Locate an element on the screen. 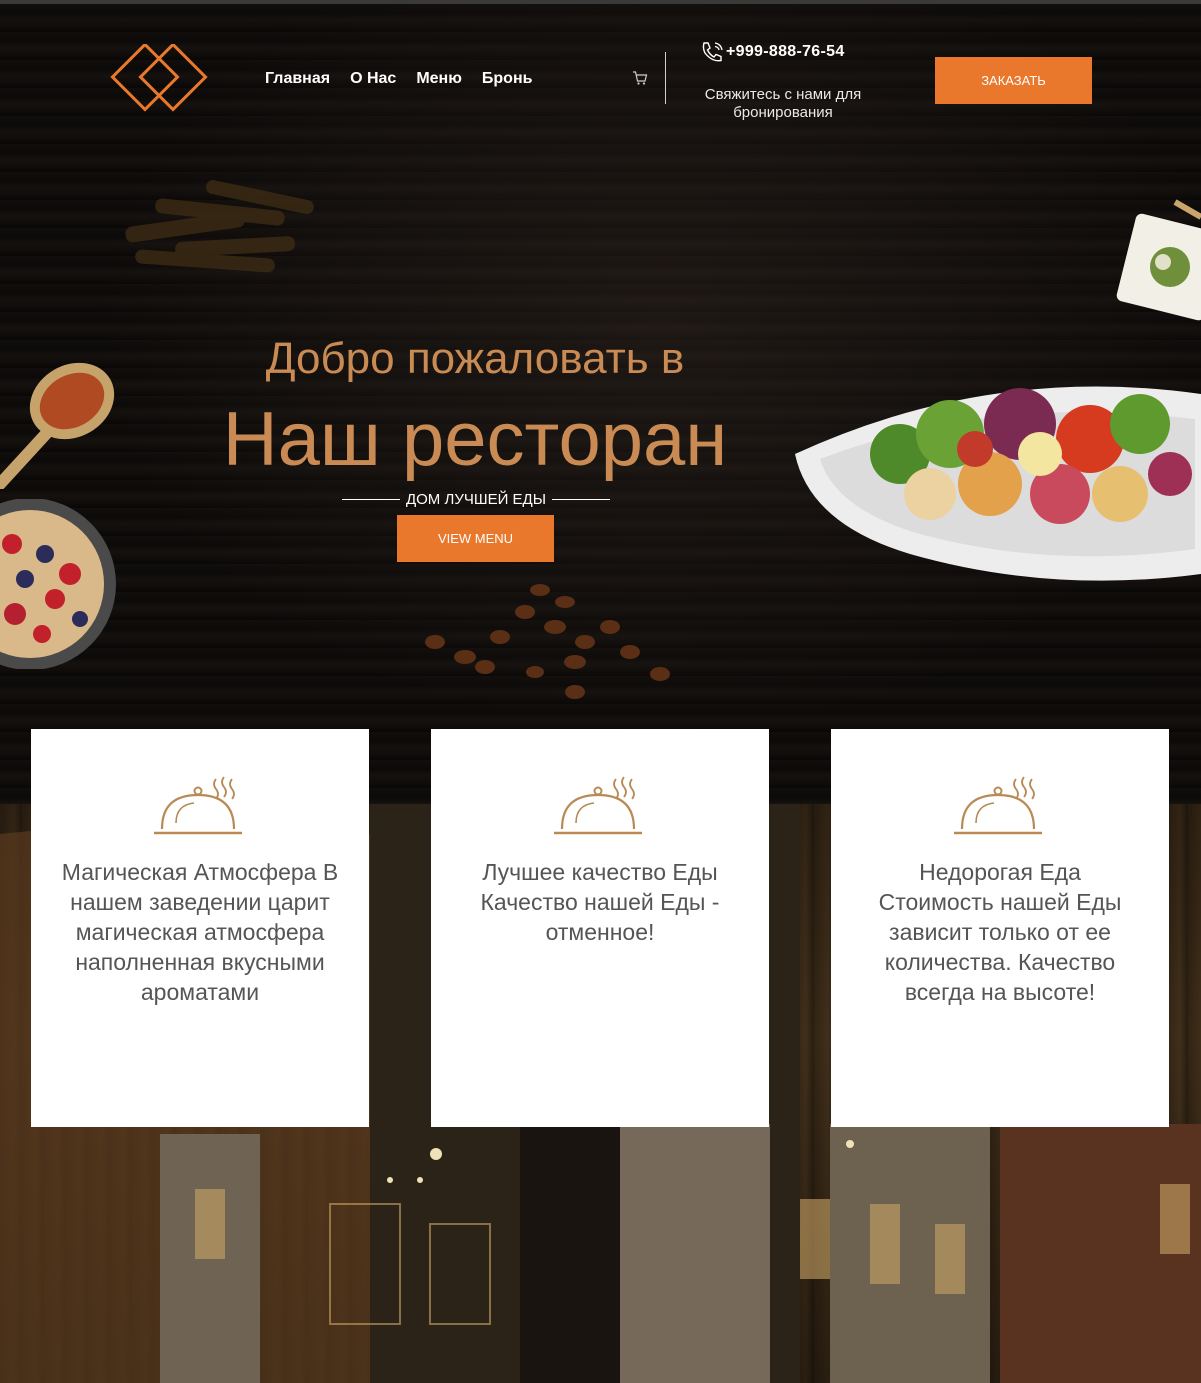 The width and height of the screenshot is (1201, 1383). header-divider is located at coordinates (665, 78).